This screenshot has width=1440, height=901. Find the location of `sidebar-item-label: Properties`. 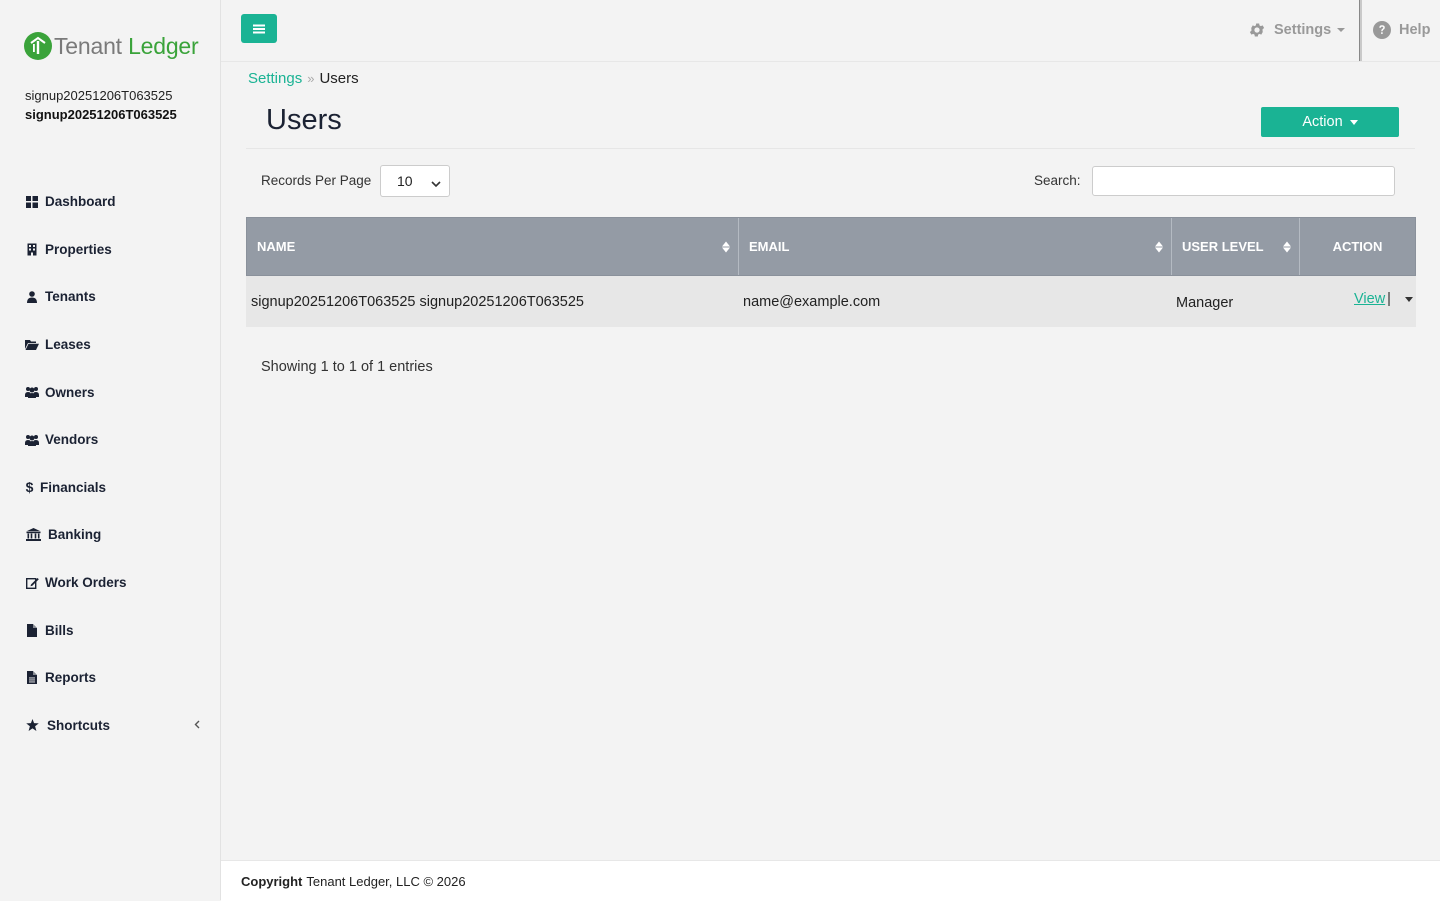

sidebar-item-label: Properties is located at coordinates (78, 249).